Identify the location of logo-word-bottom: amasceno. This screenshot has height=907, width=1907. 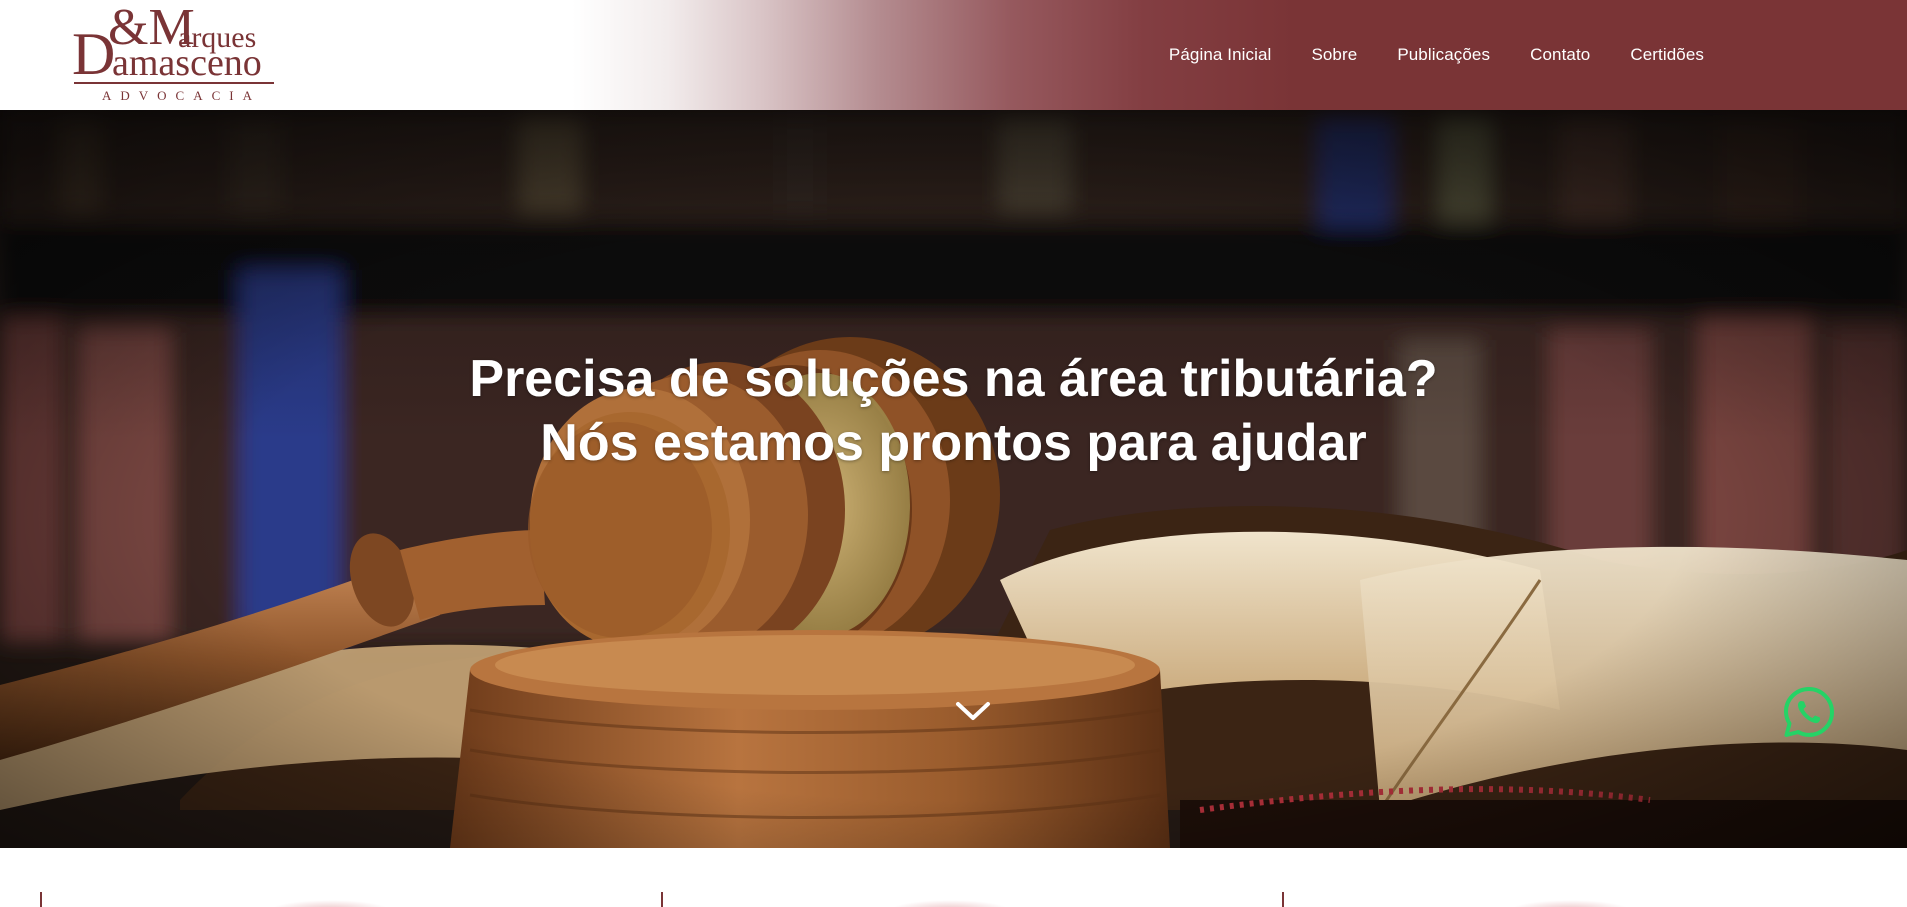
(187, 63).